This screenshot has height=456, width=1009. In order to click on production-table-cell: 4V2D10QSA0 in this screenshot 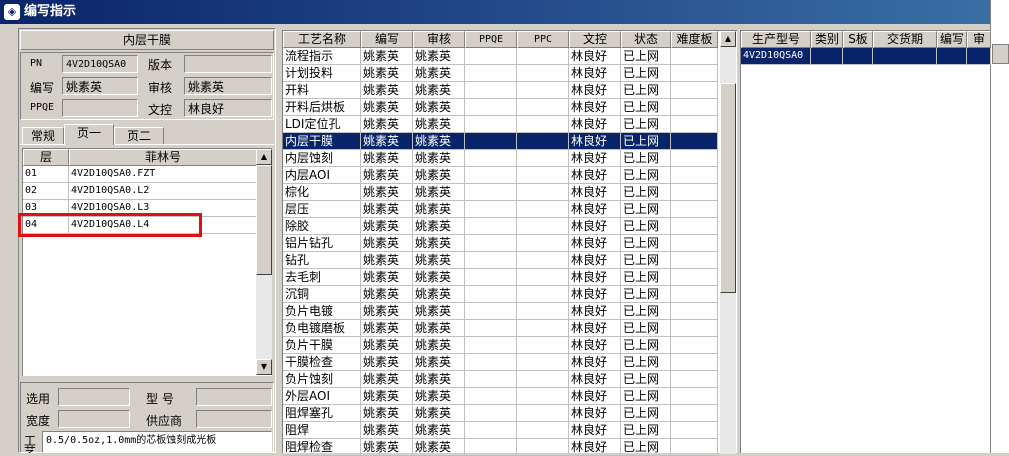, I will do `click(776, 56)`.